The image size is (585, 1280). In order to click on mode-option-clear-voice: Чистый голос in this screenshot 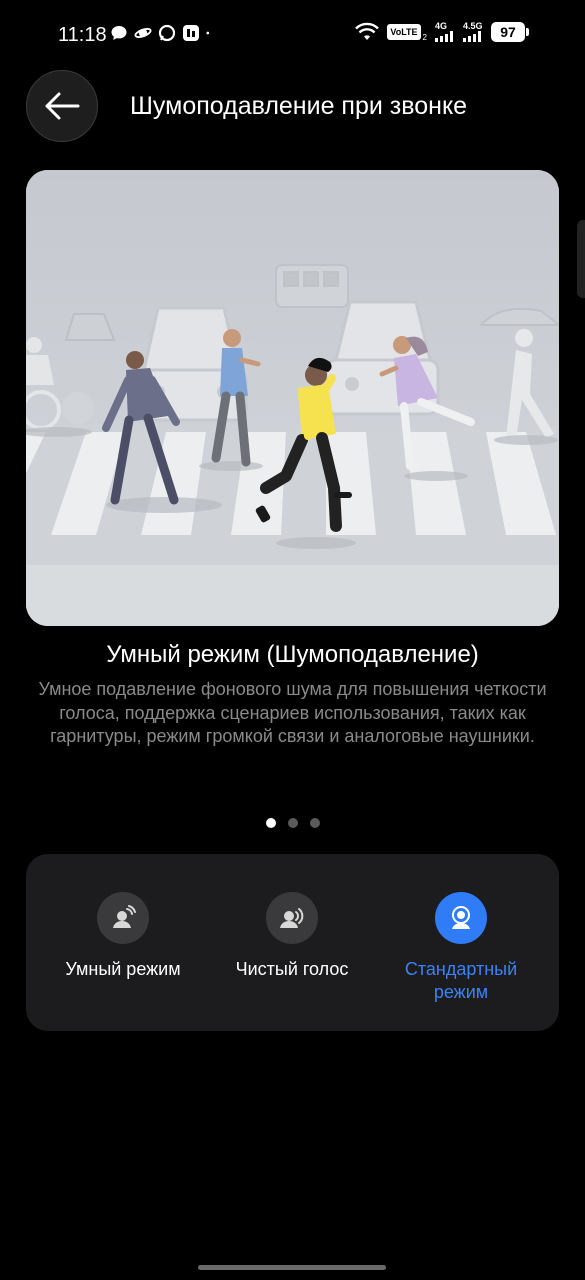, I will do `click(292, 936)`.